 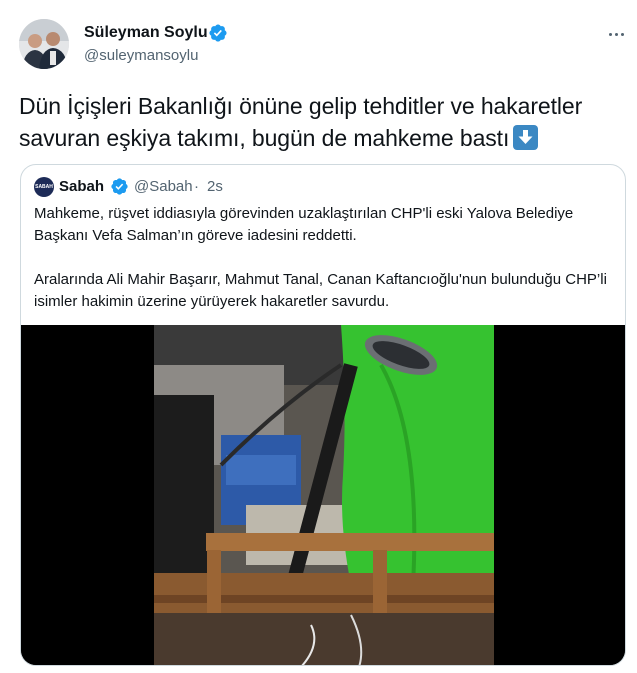 What do you see at coordinates (81, 186) in the screenshot?
I see `quoted-author-name: Sabah` at bounding box center [81, 186].